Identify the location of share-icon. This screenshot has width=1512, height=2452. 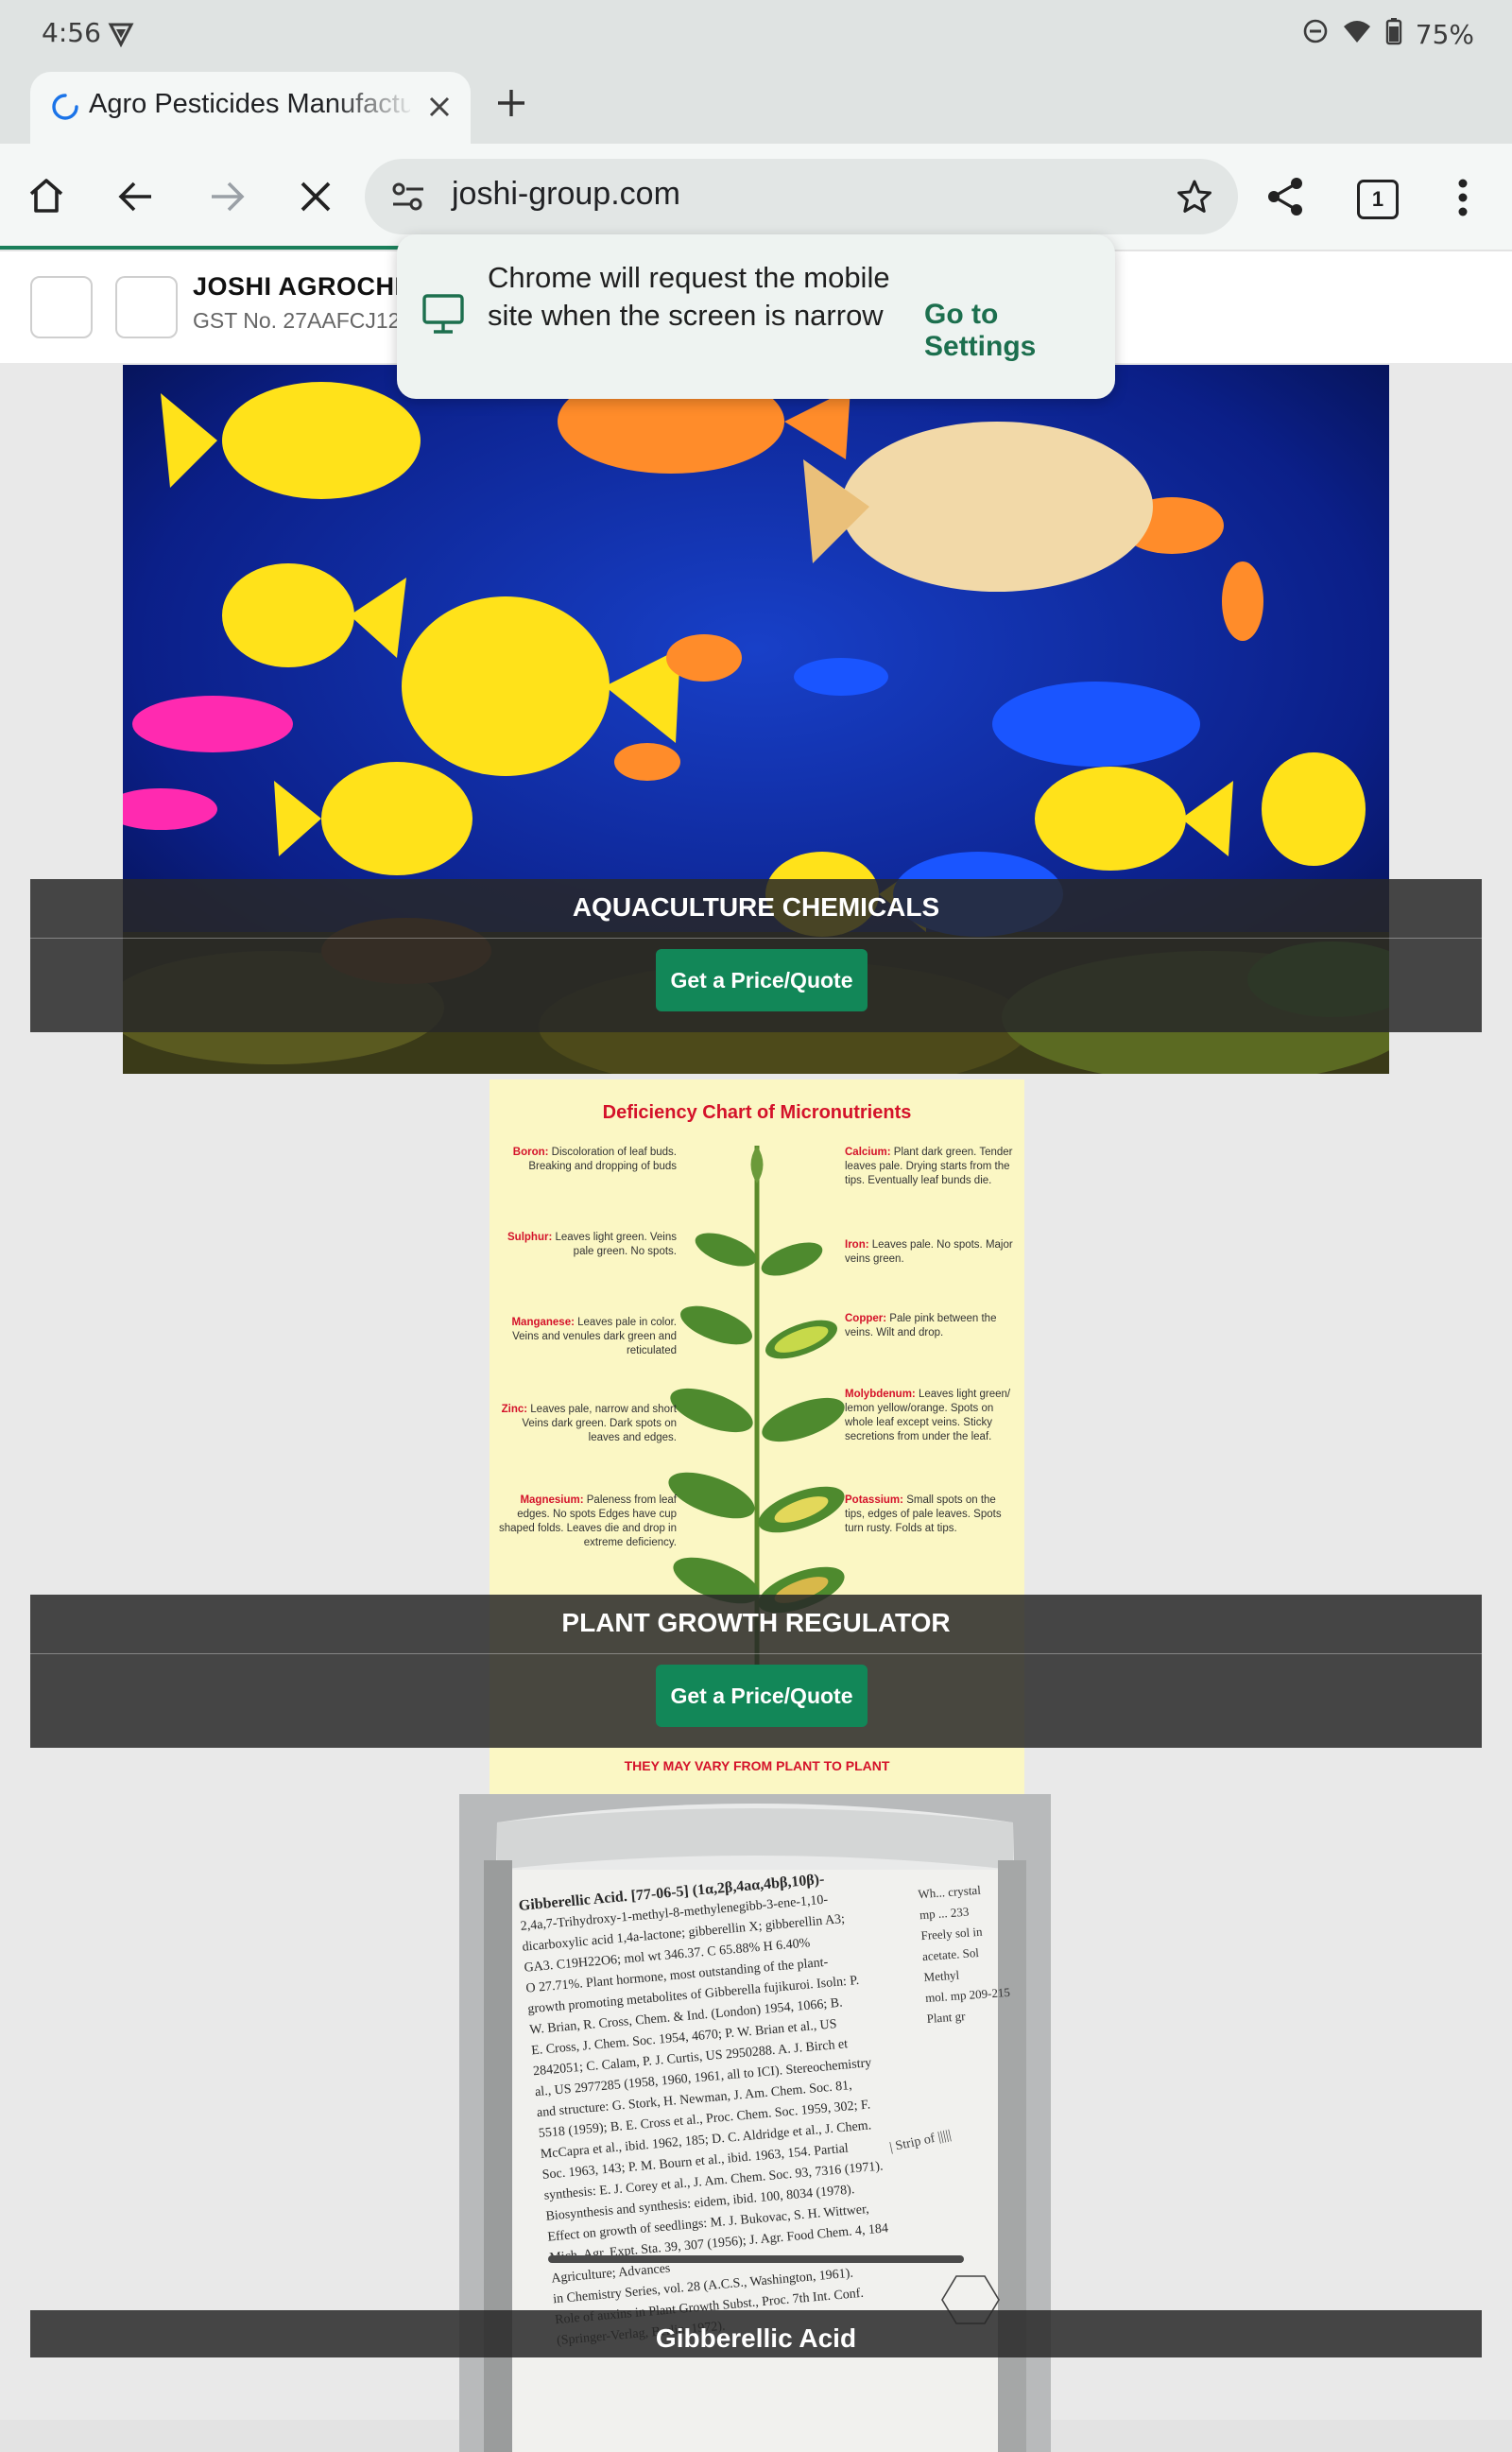
(1285, 199).